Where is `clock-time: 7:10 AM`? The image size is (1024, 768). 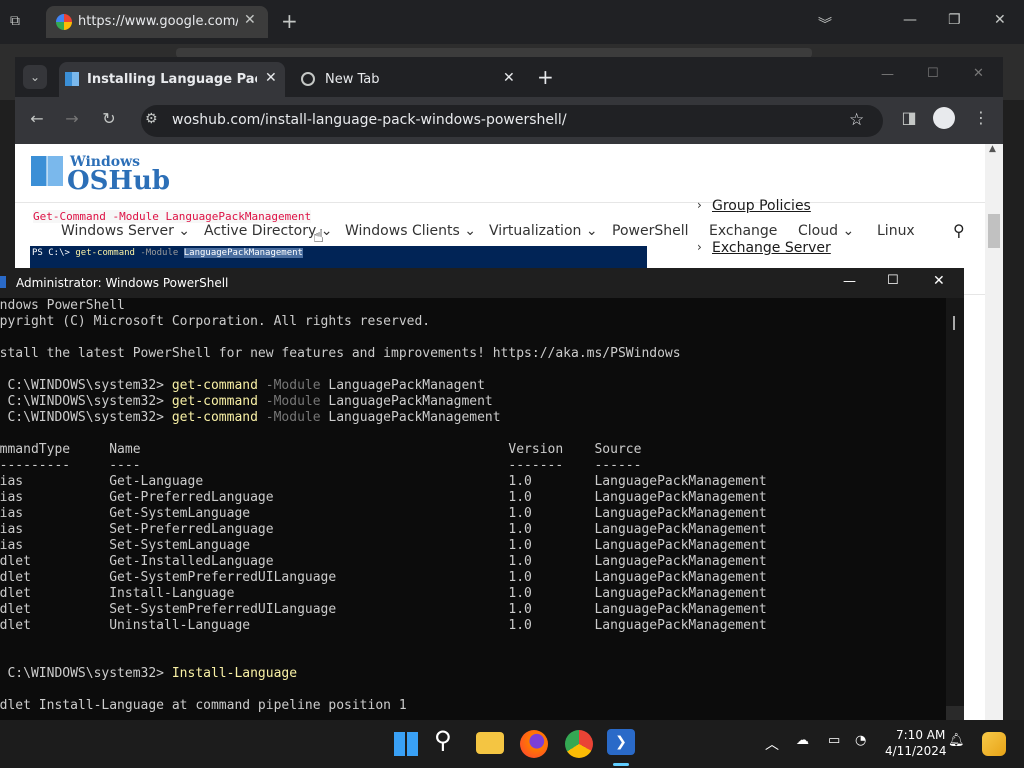 clock-time: 7:10 AM is located at coordinates (920, 735).